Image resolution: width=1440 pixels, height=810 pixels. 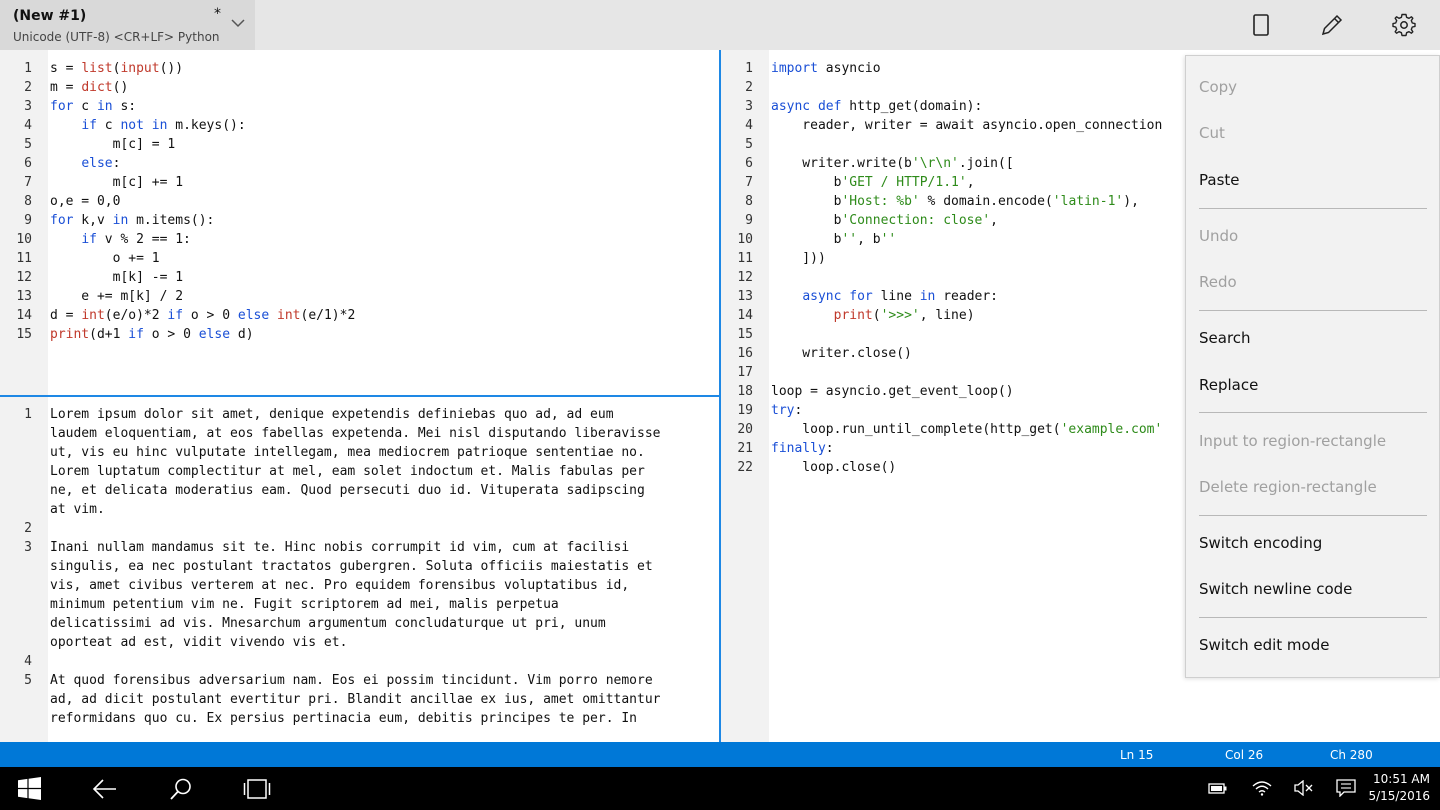 What do you see at coordinates (1288, 487) in the screenshot?
I see `menu-item-delete-region-rectangle: Delete region-rectangle` at bounding box center [1288, 487].